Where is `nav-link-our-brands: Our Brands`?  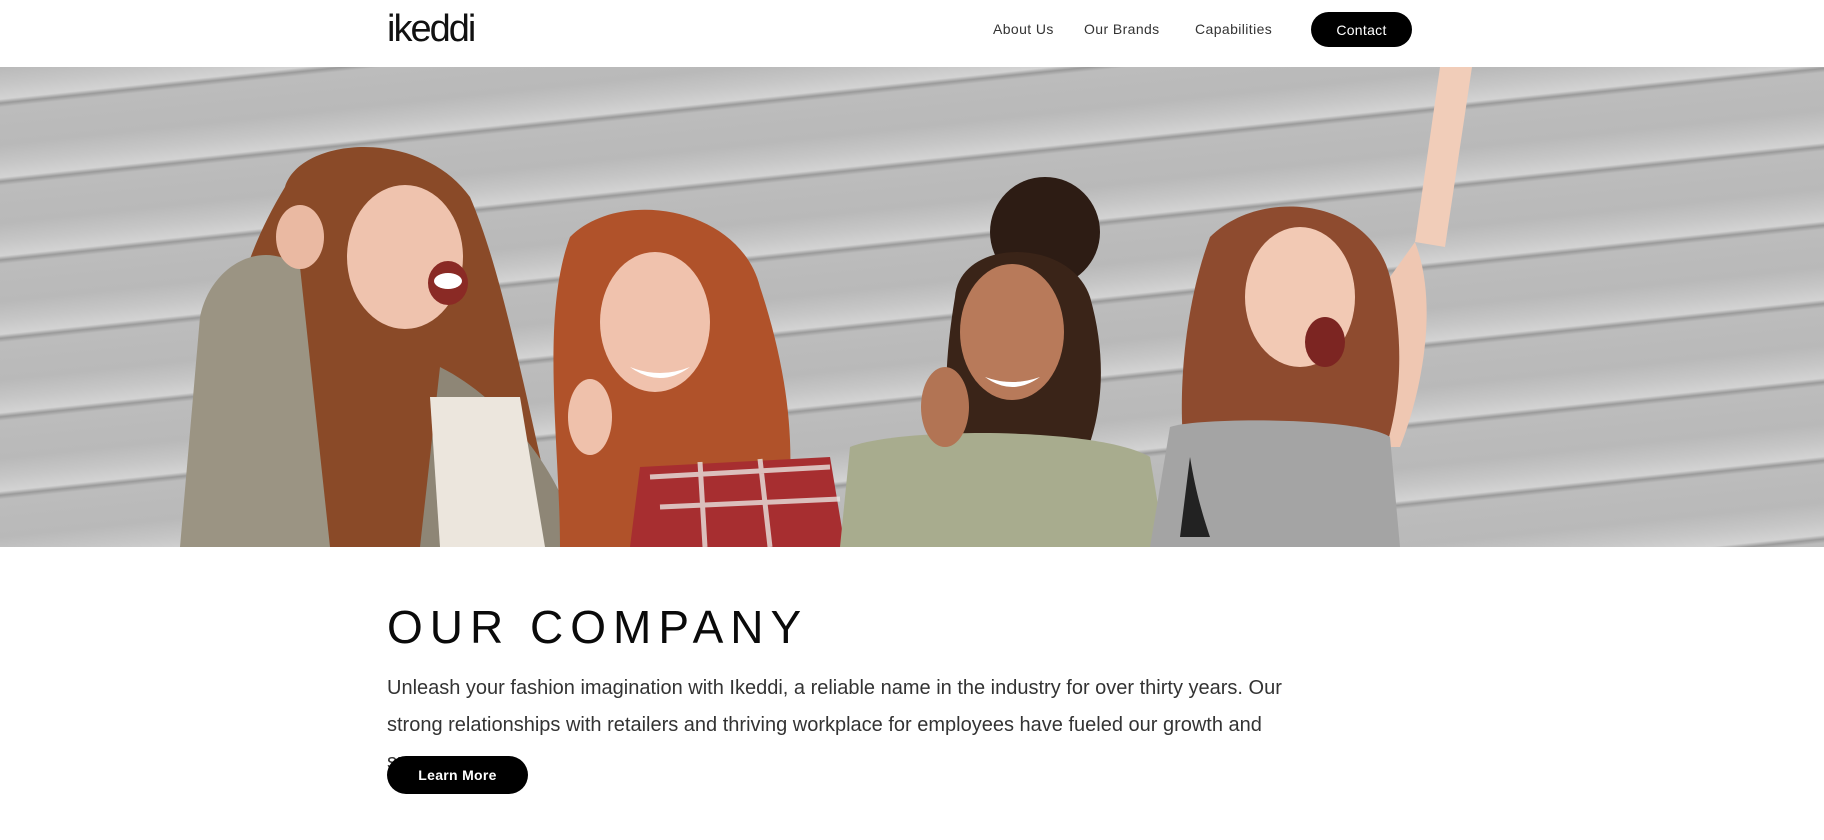
nav-link-our-brands: Our Brands is located at coordinates (1122, 29).